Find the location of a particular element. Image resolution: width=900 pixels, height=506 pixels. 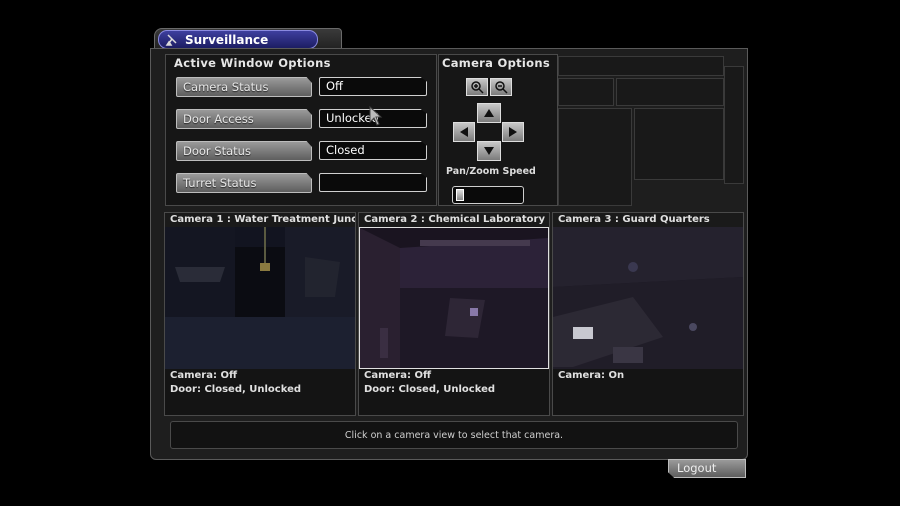

door-status-value: Closed is located at coordinates (373, 150).